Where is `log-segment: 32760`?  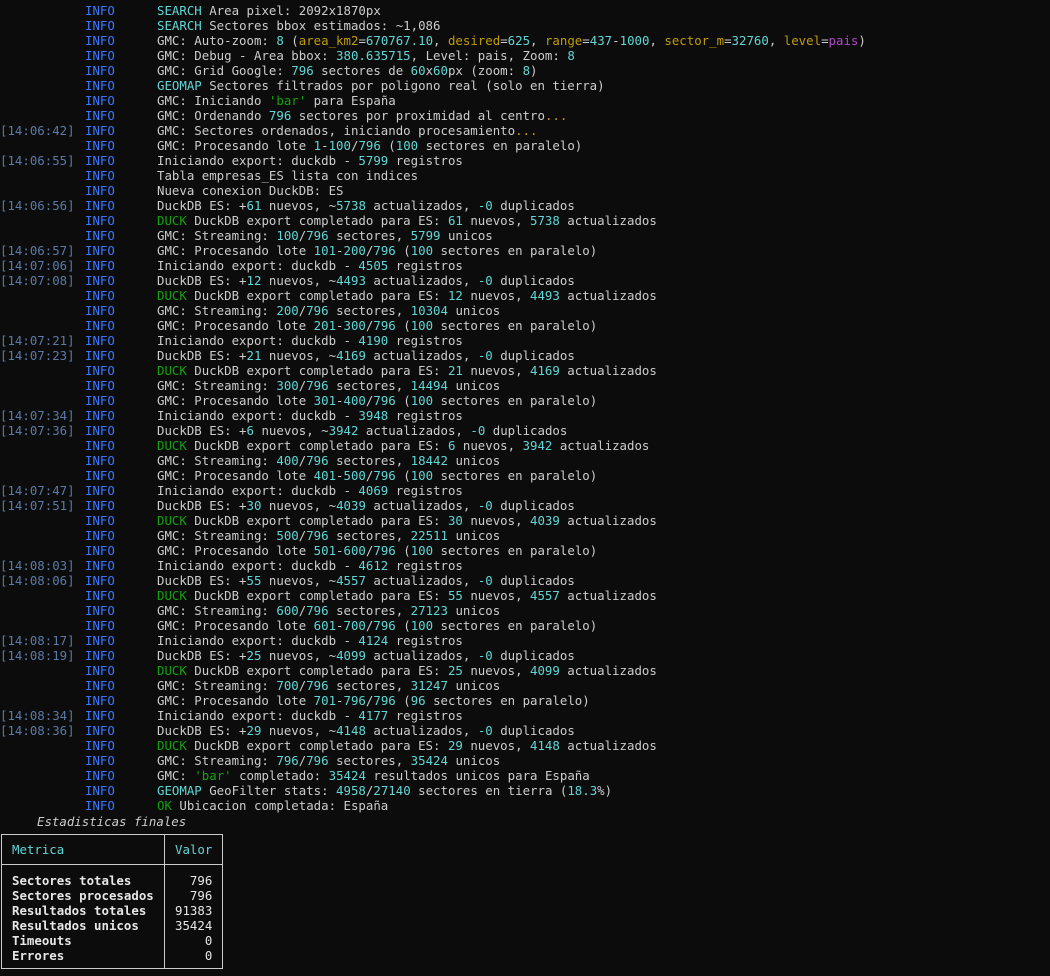 log-segment: 32760 is located at coordinates (750, 40).